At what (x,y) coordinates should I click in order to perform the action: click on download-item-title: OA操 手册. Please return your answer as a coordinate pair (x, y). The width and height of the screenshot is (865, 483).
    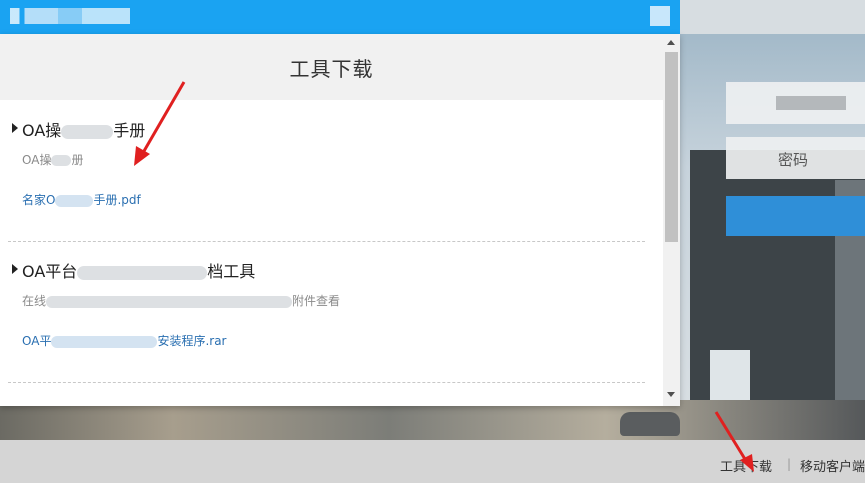
    Looking at the image, I should click on (84, 130).